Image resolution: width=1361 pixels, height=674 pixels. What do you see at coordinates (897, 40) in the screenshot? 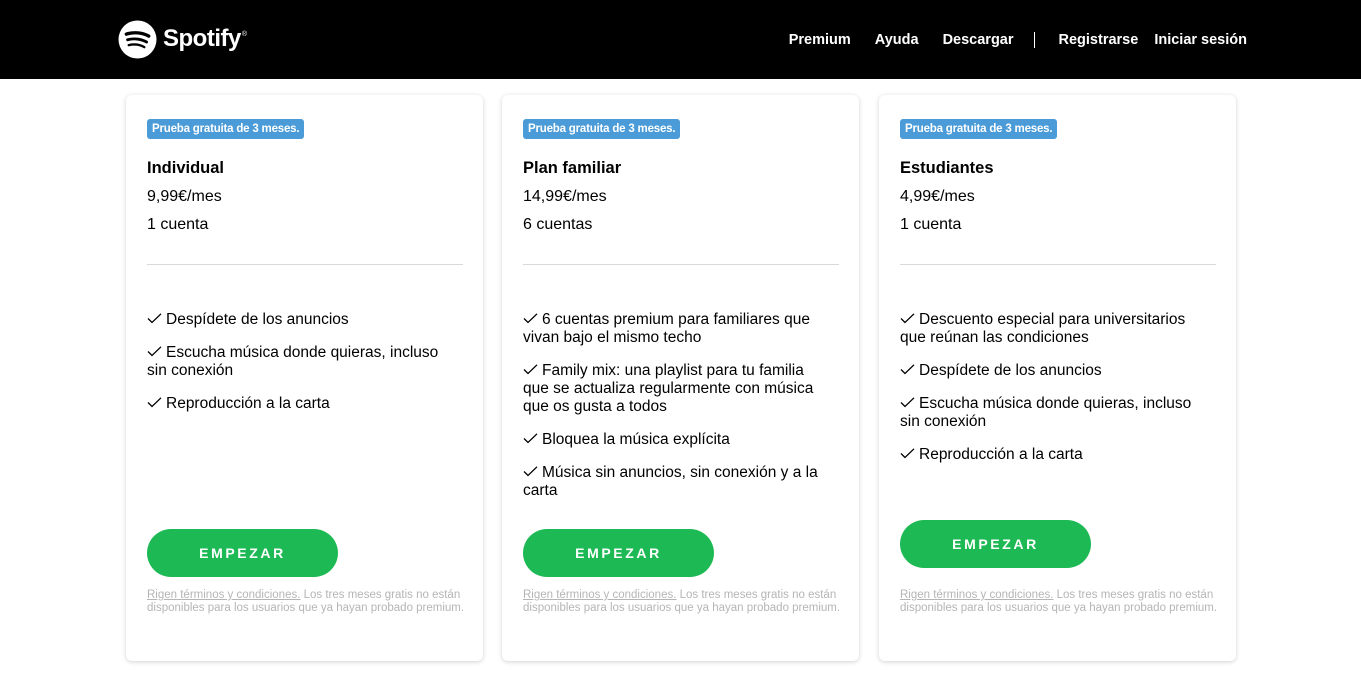
I see `nav-link-ayuda: Ayuda` at bounding box center [897, 40].